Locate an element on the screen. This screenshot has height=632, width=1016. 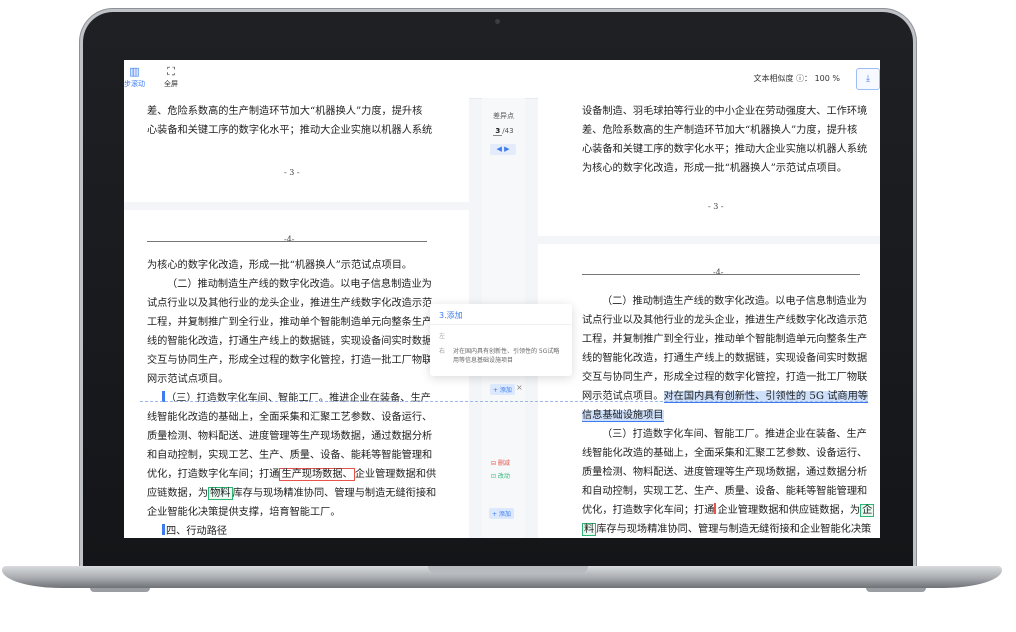
modified-text-highlight: 料 is located at coordinates (589, 529).